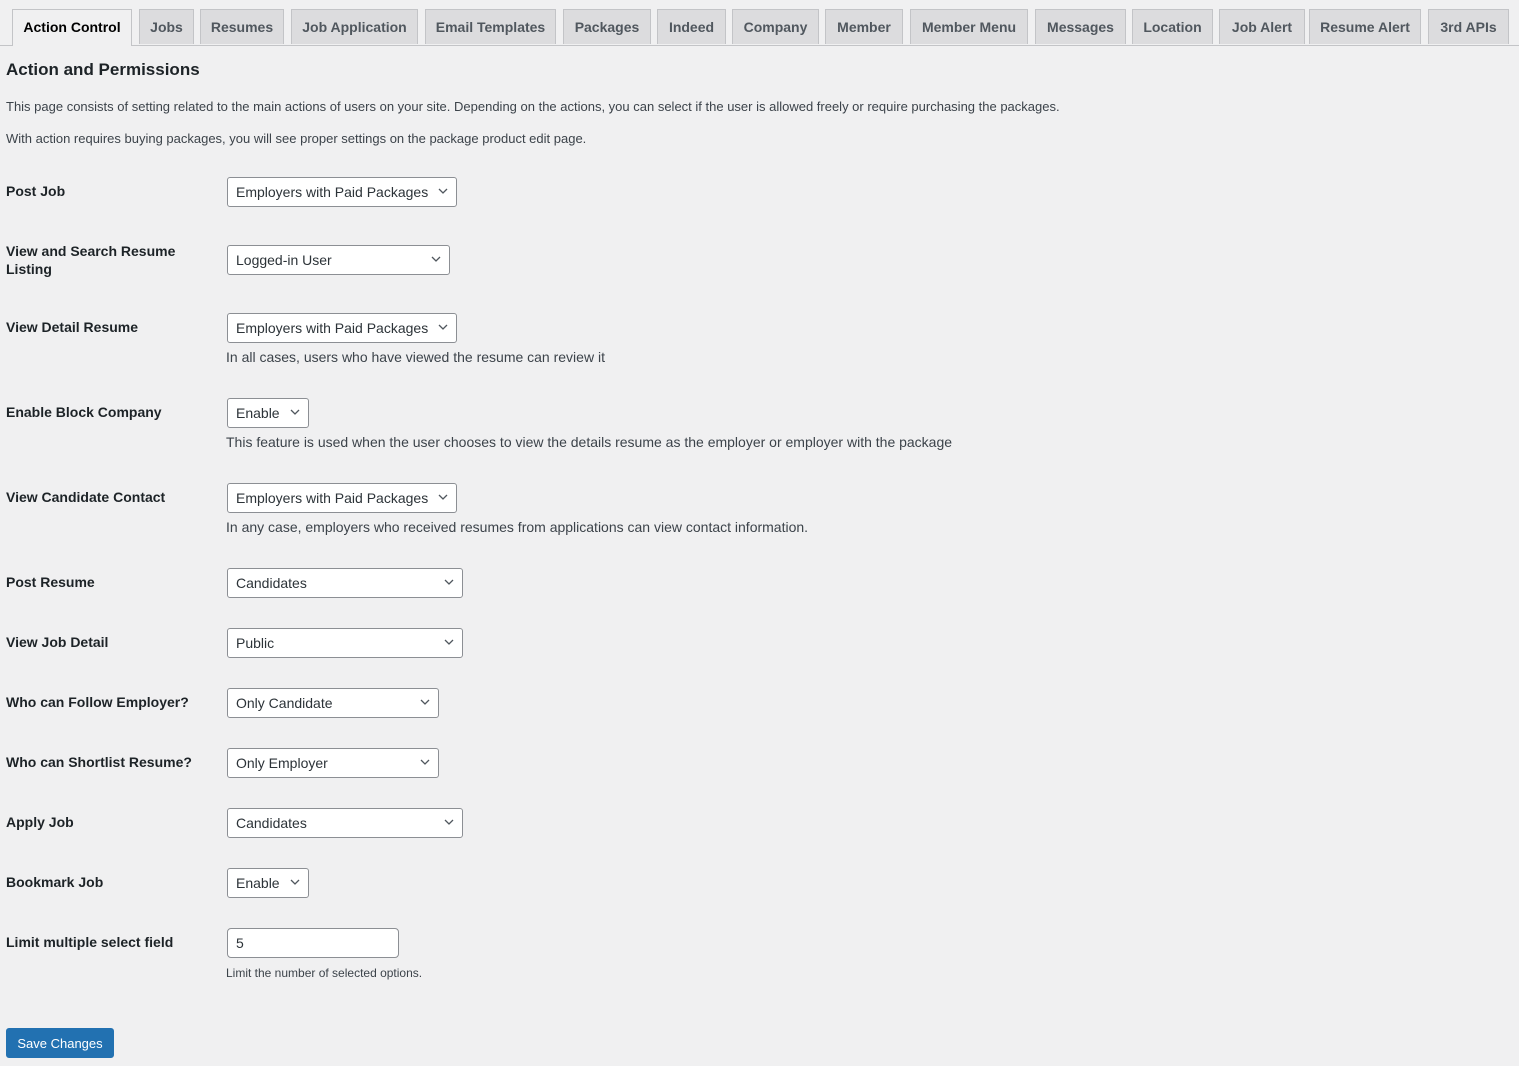 The width and height of the screenshot is (1519, 1066). Describe the element at coordinates (345, 823) in the screenshot. I see `apply-job-select: Candidates` at that location.